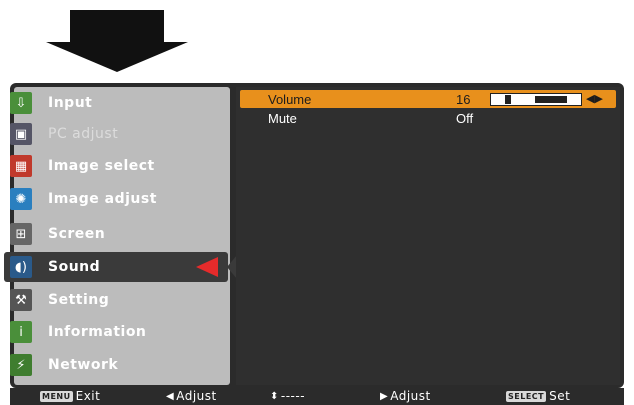 The height and width of the screenshot is (405, 634). I want to click on sidebar-item-label: Information, so click(97, 332).